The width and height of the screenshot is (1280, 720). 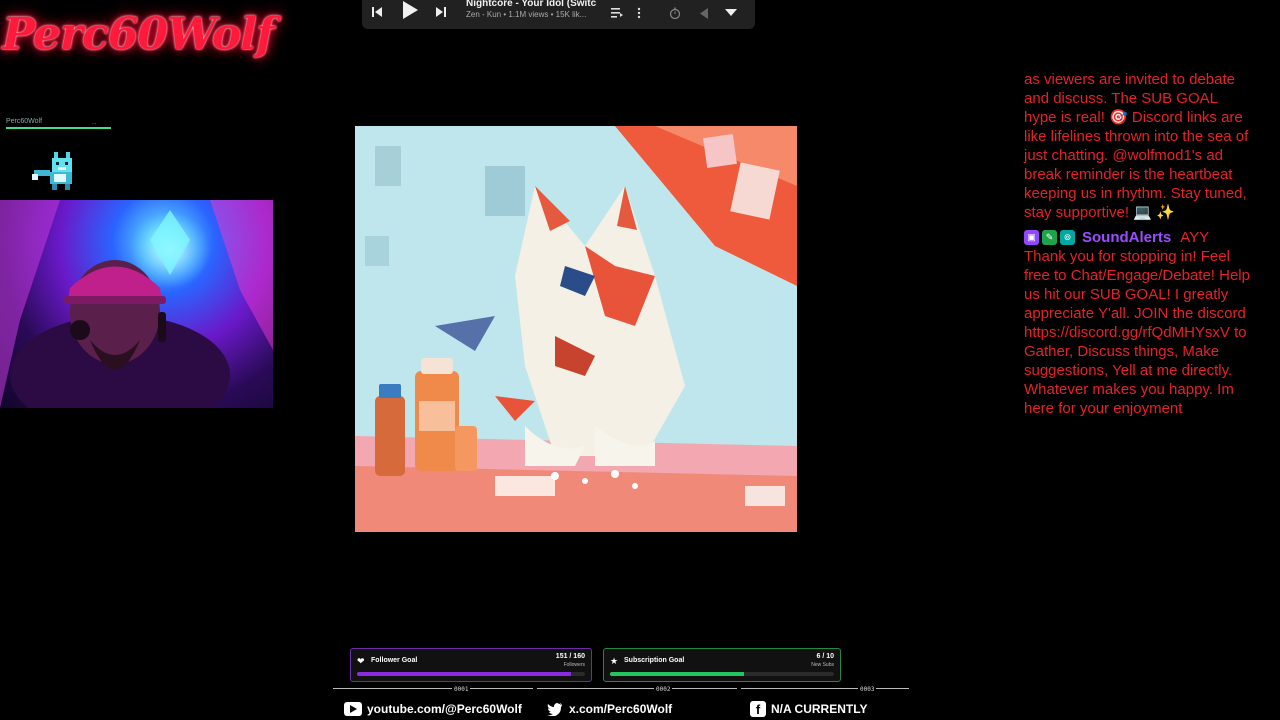 I want to click on social-label: x.com/Perc60Wolf, so click(x=621, y=709).